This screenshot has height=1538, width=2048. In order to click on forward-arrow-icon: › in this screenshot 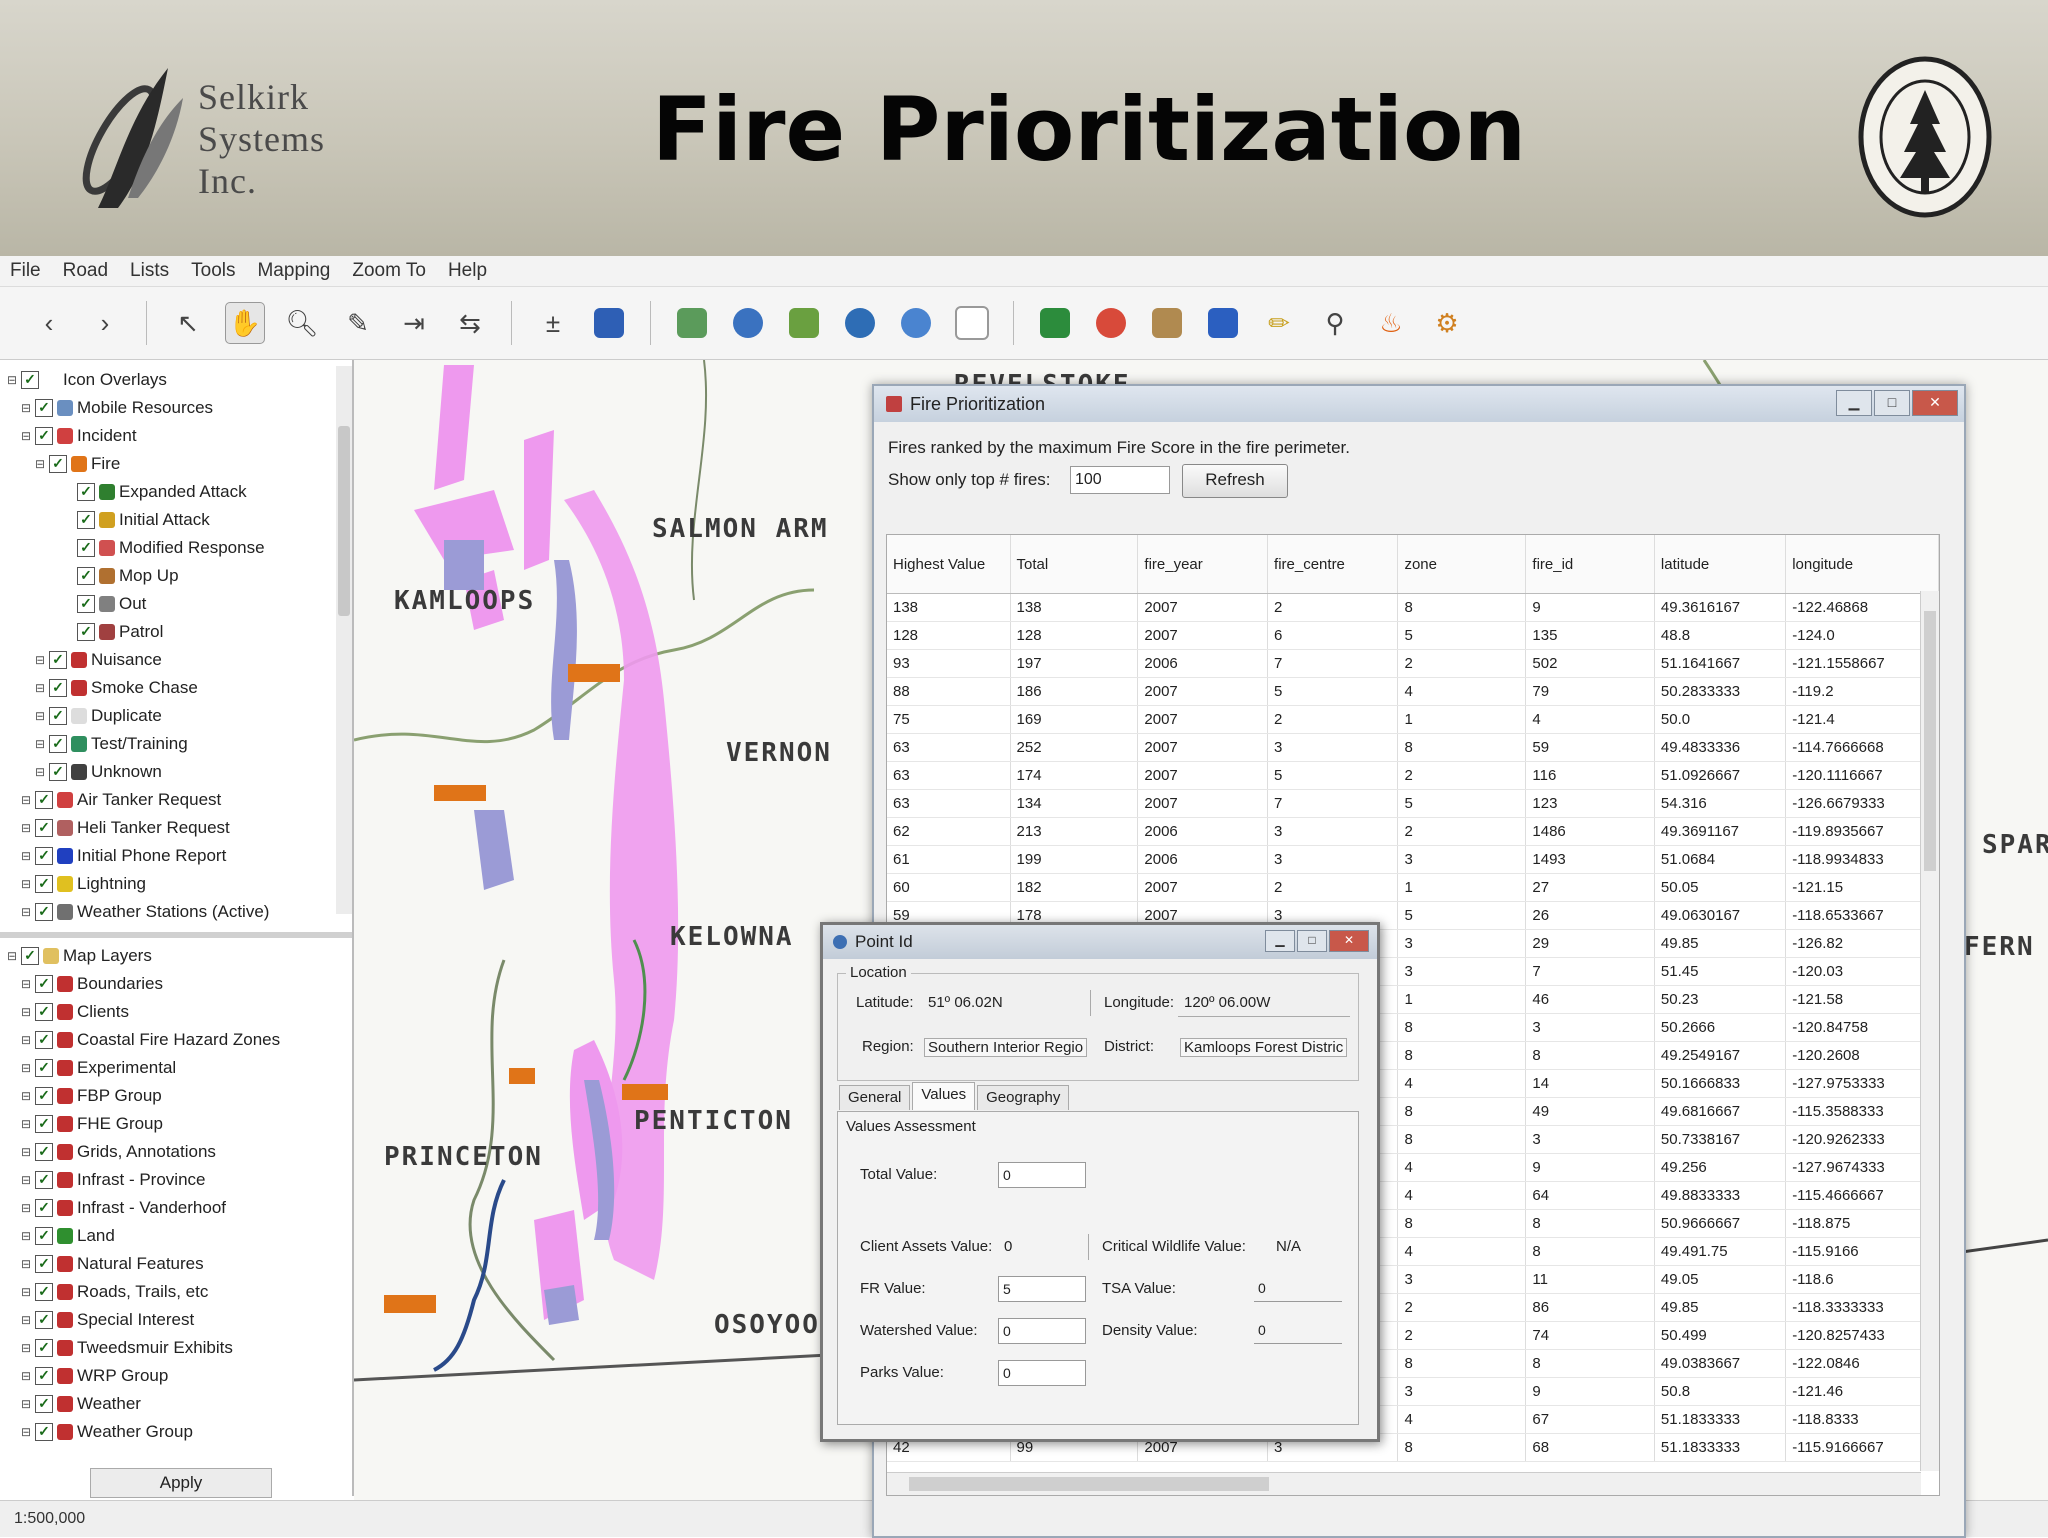, I will do `click(105, 323)`.